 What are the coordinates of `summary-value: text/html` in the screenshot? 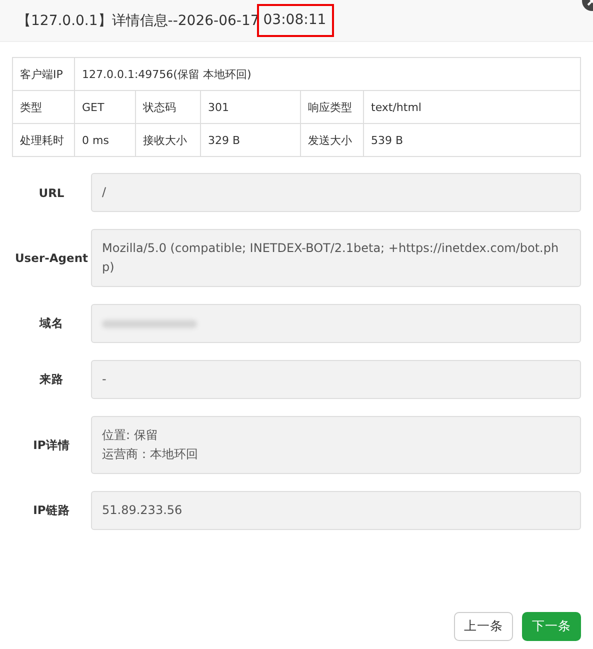 It's located at (472, 107).